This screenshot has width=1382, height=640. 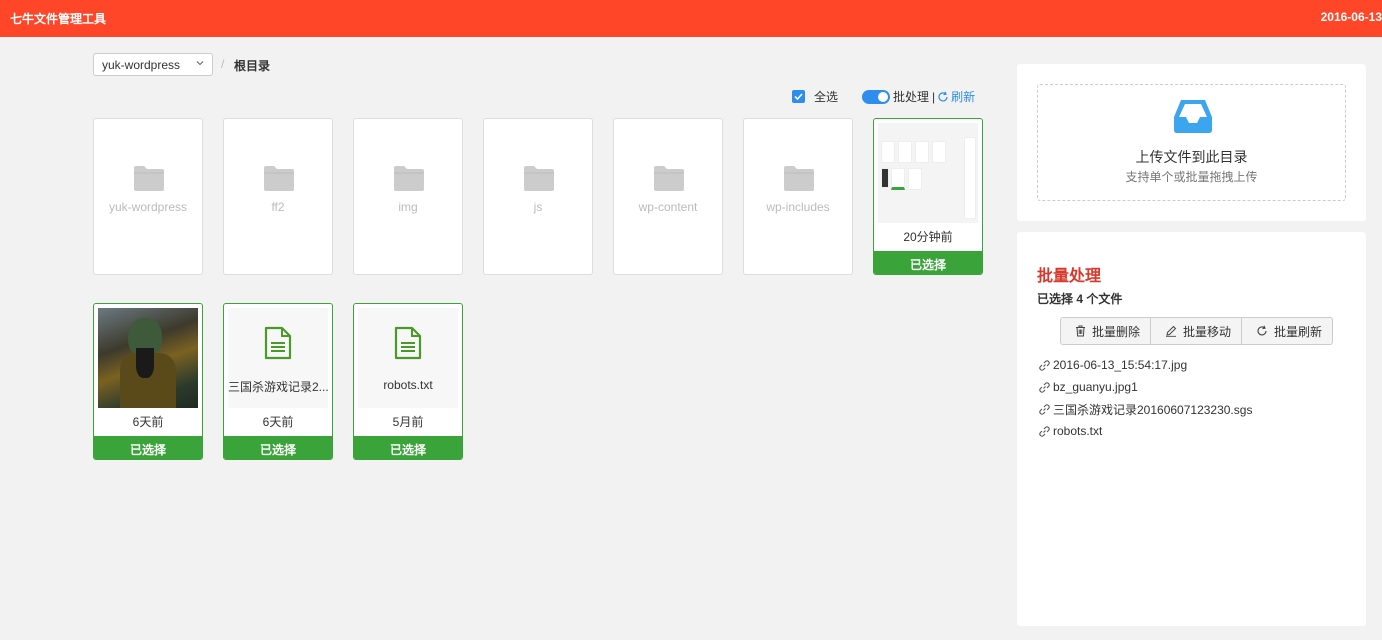 What do you see at coordinates (1069, 276) in the screenshot?
I see `batch-heading: 批量处理` at bounding box center [1069, 276].